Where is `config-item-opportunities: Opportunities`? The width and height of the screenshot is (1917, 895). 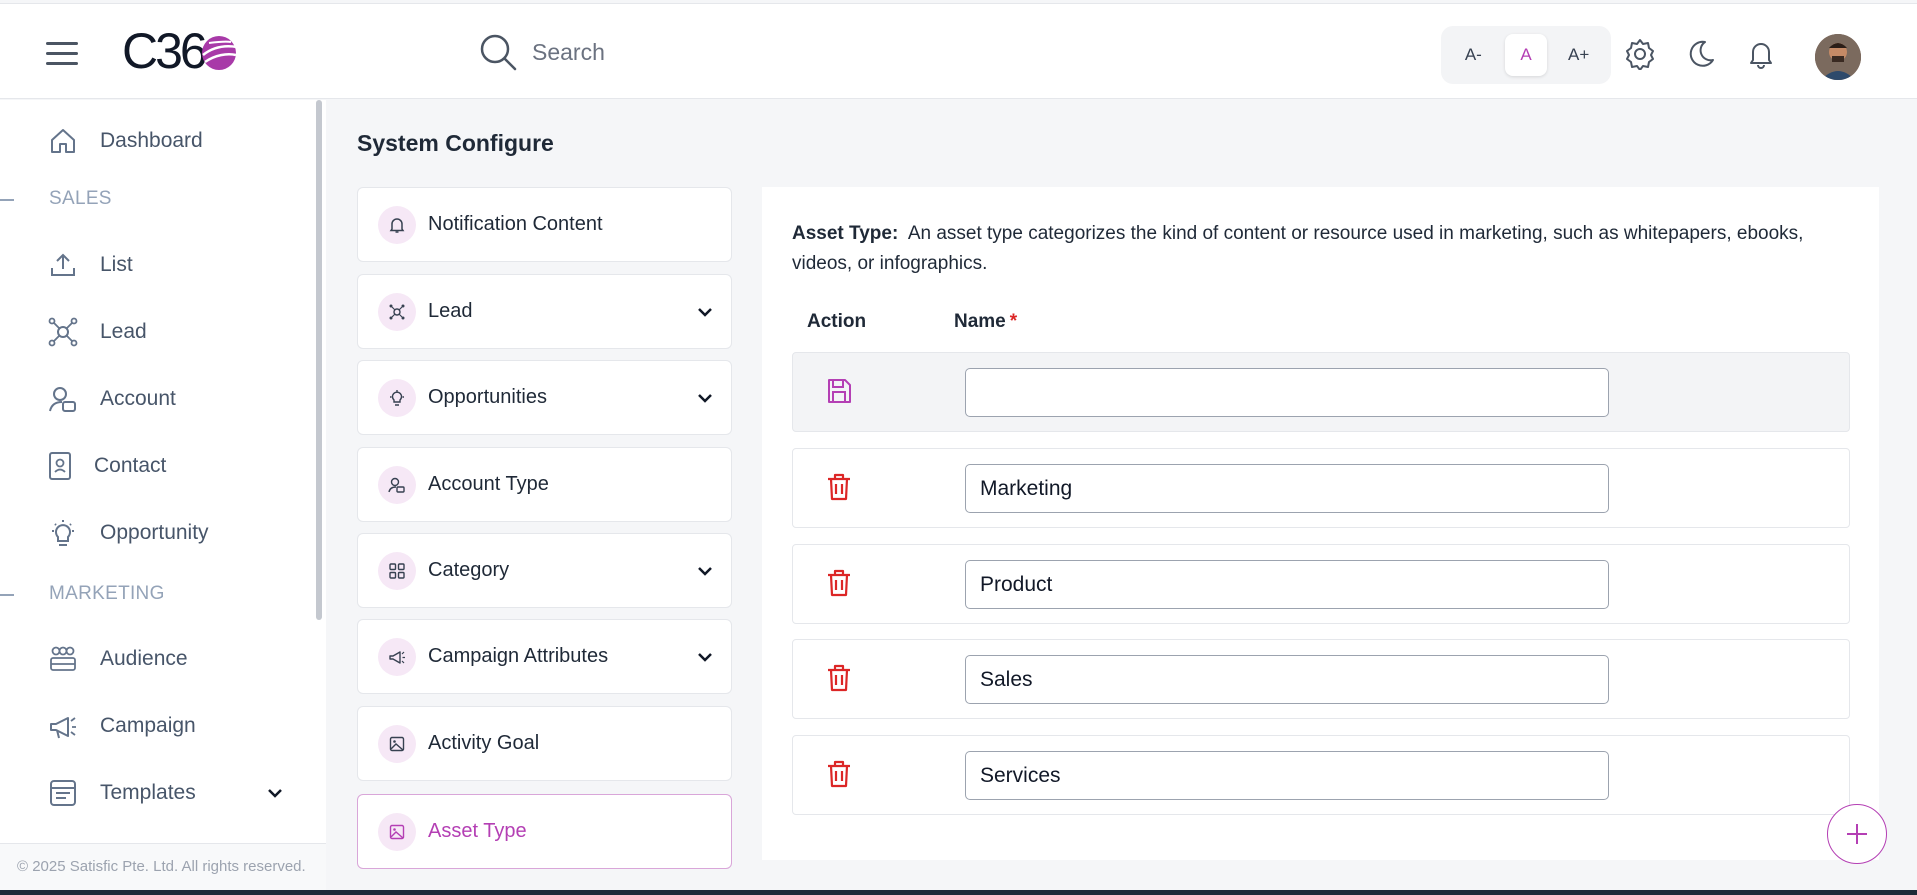
config-item-opportunities: Opportunities is located at coordinates (544, 397).